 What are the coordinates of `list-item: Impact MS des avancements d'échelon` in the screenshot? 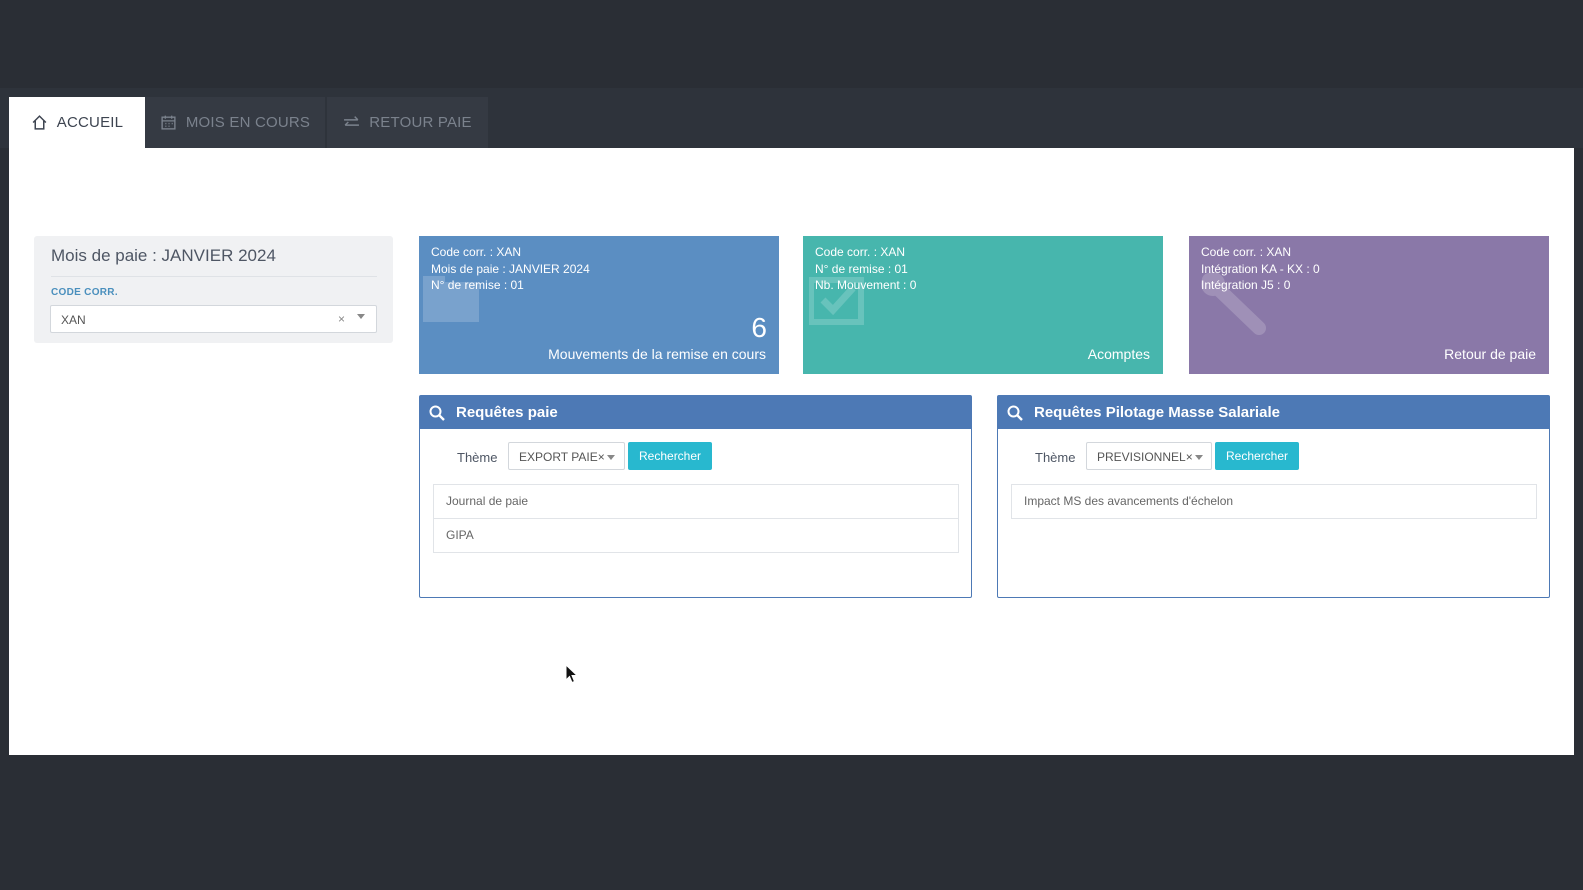 It's located at (1274, 501).